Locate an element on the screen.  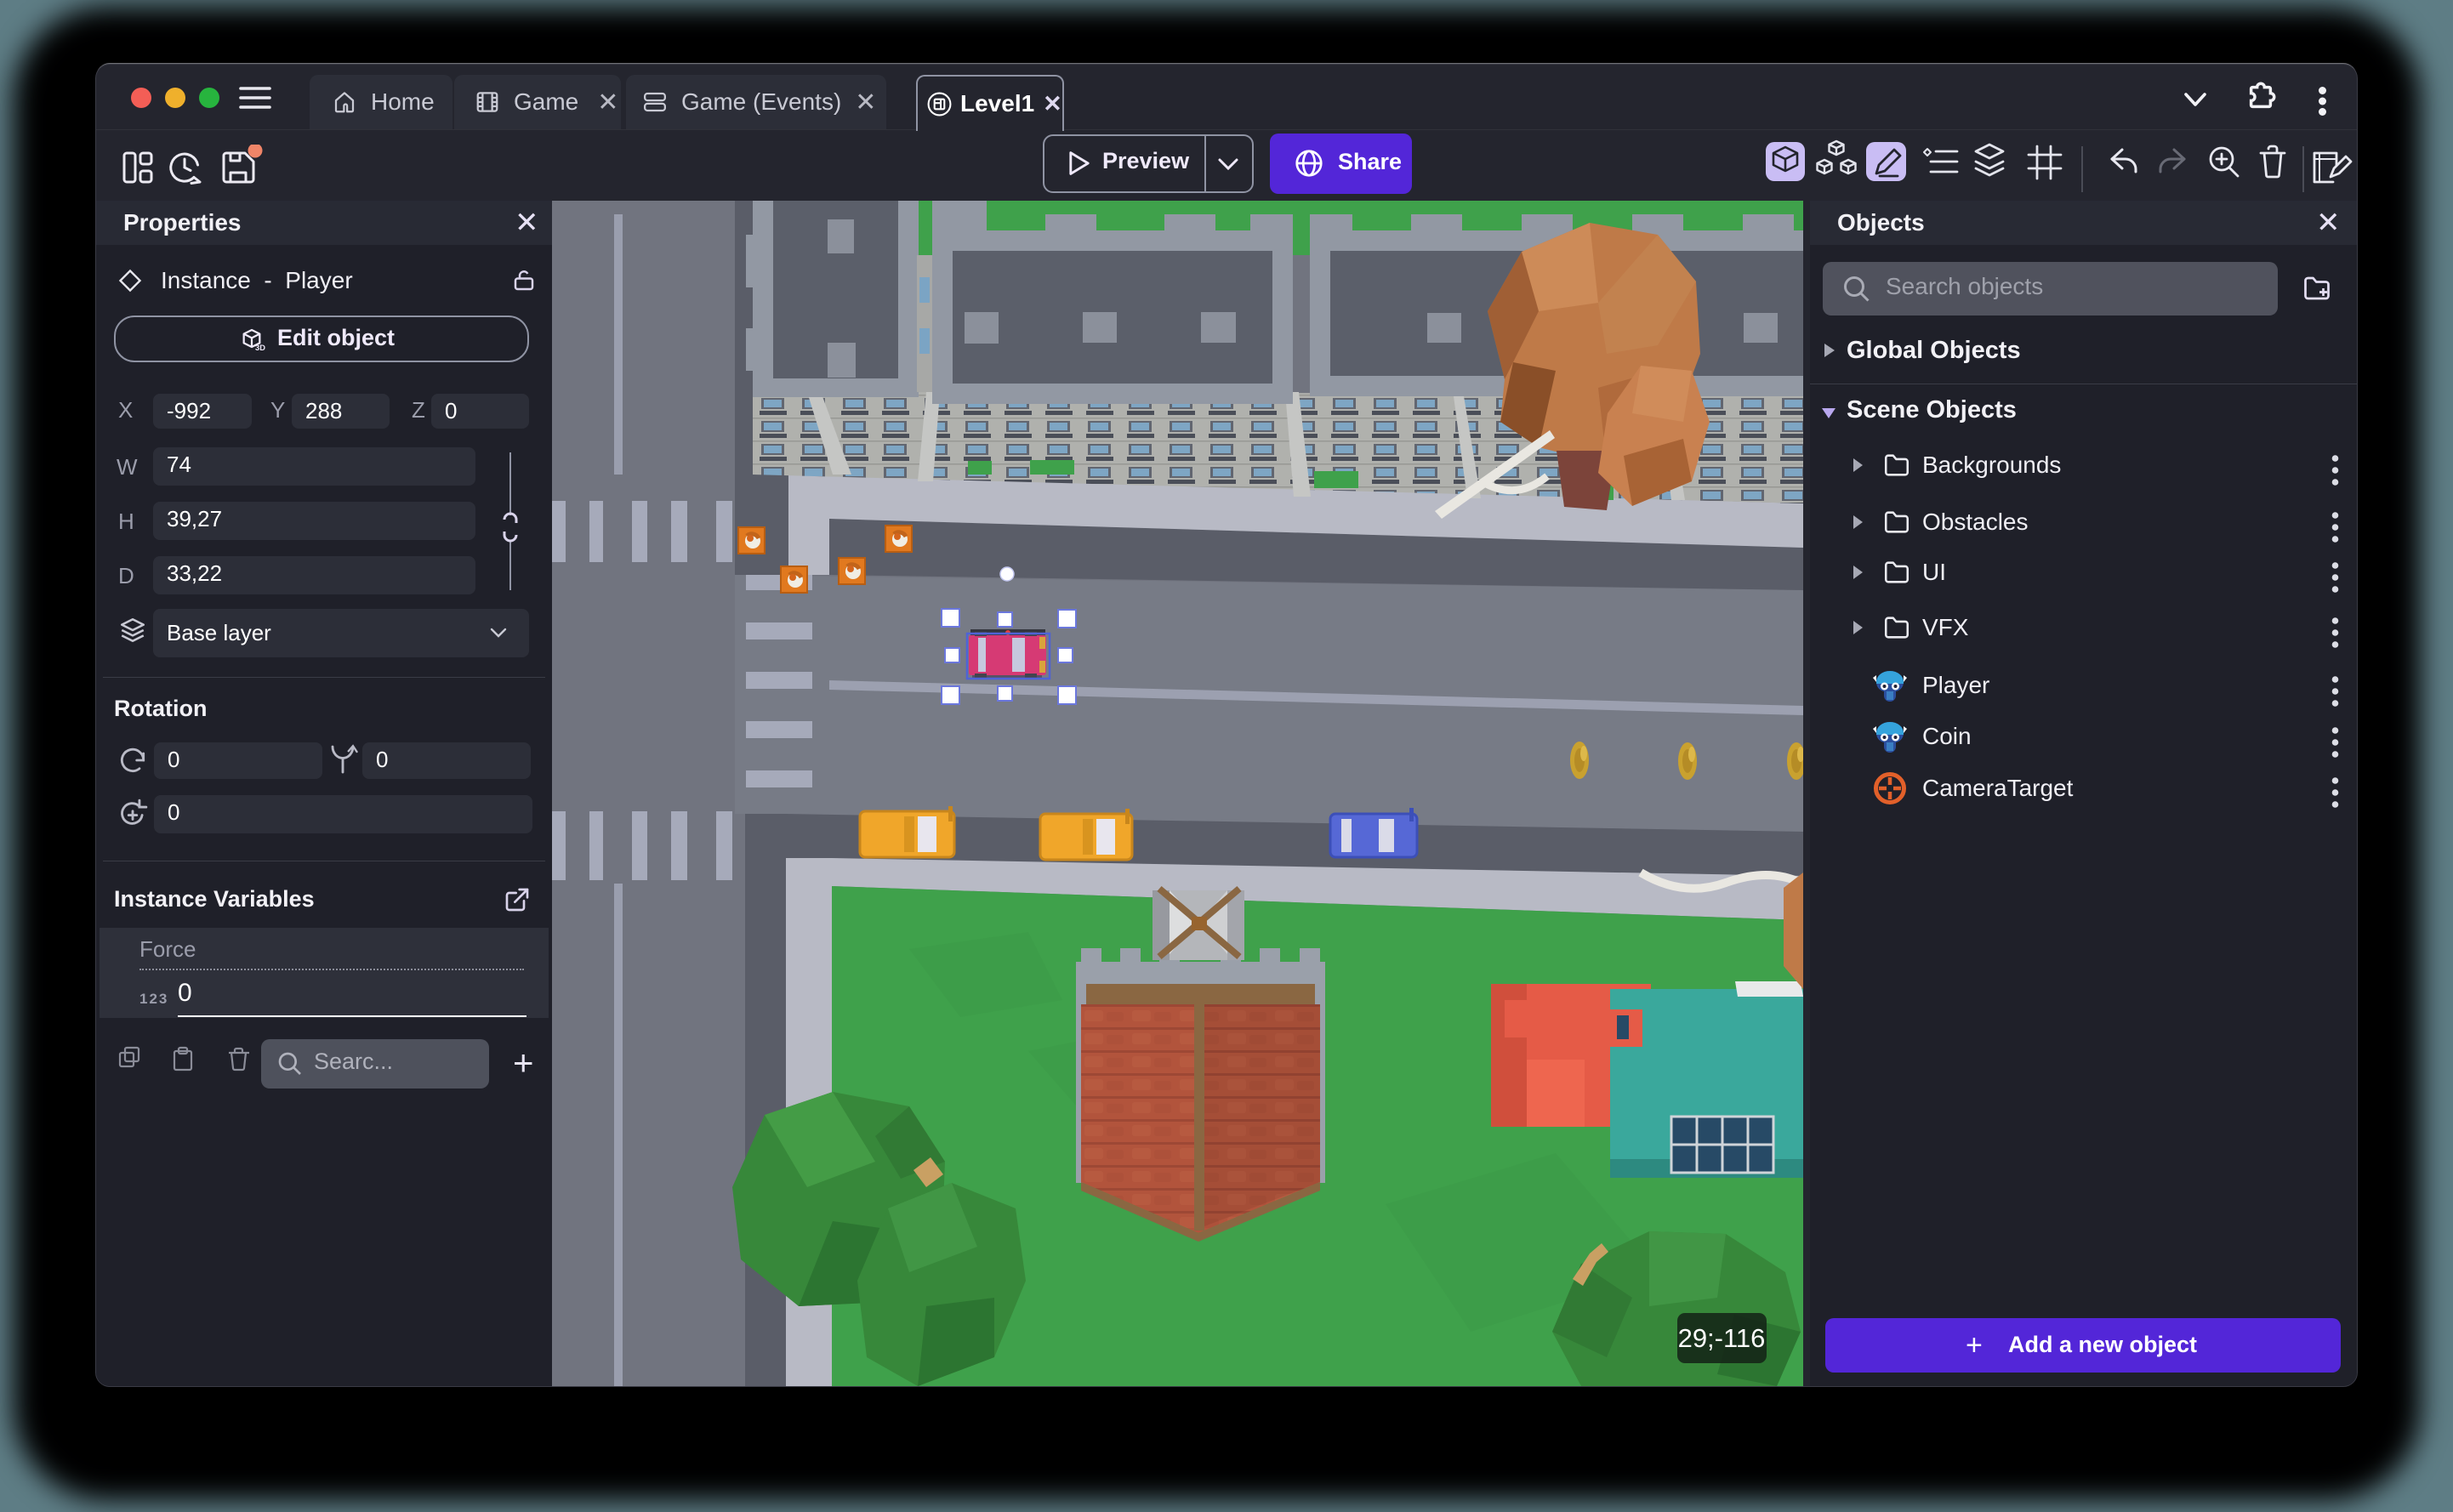
svg-text: 3D is located at coordinates (260, 348).